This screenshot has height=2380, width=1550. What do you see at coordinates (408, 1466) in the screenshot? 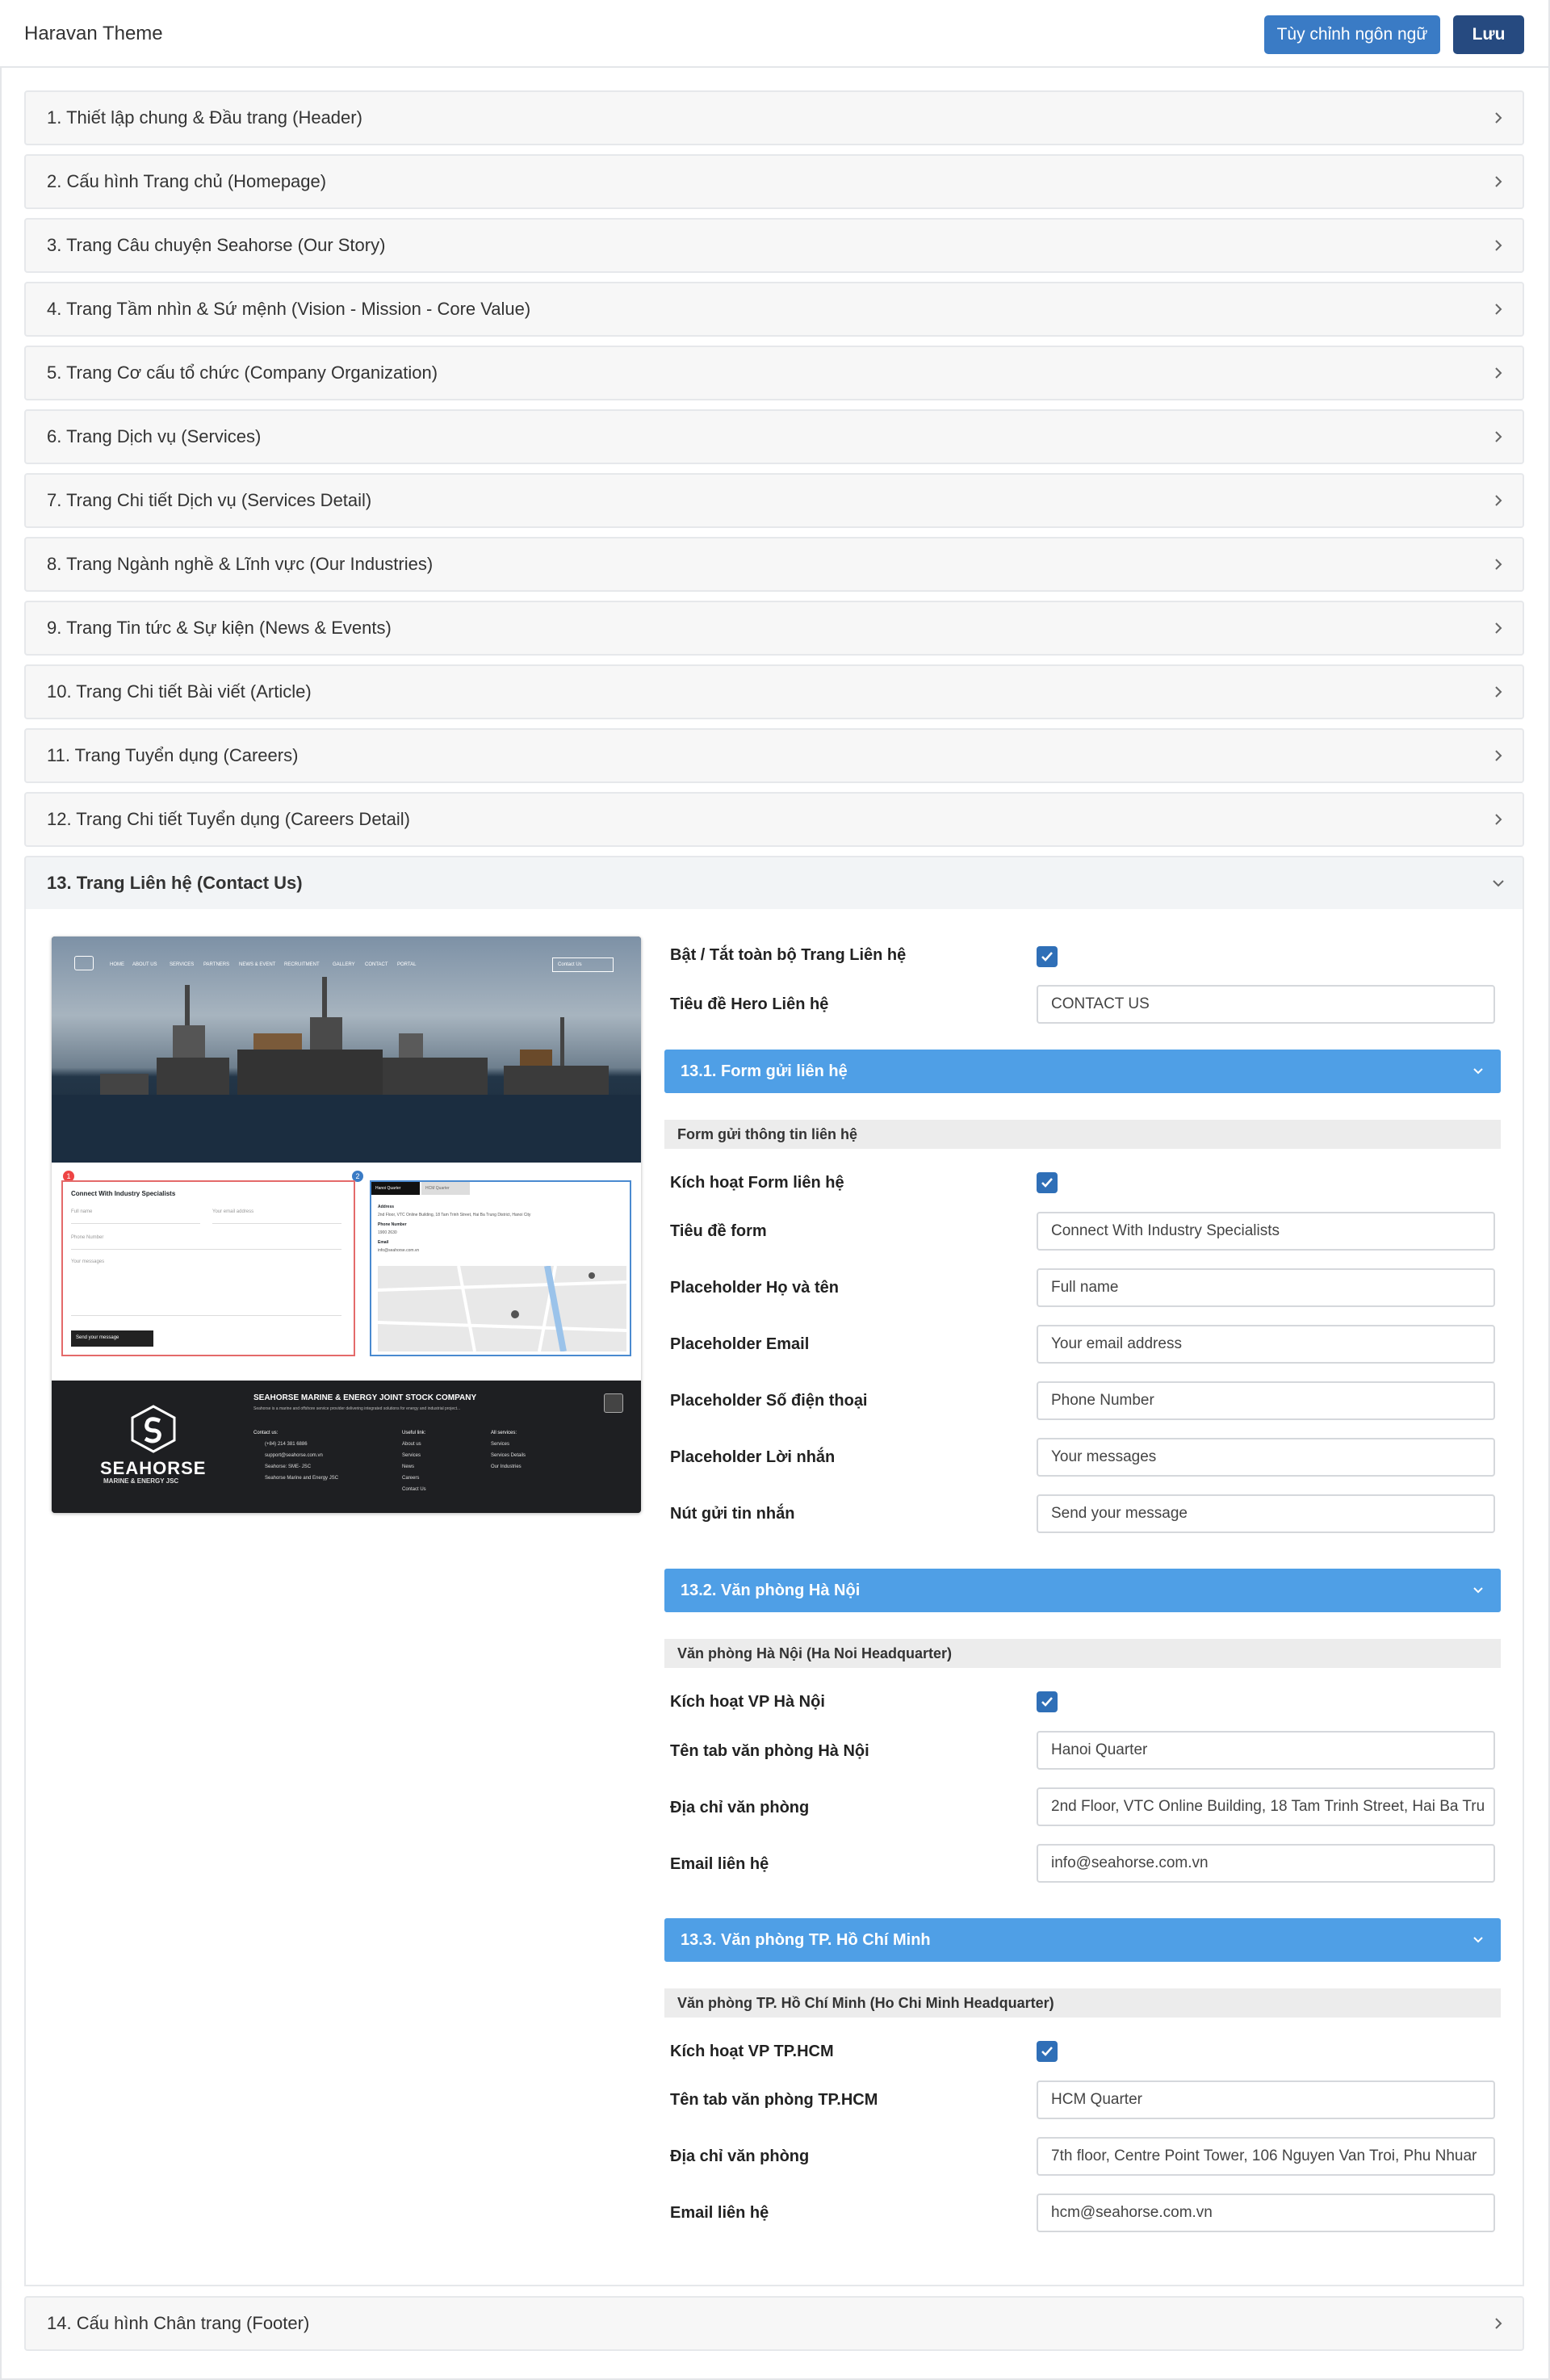
I see `preview-footer-link: News` at bounding box center [408, 1466].